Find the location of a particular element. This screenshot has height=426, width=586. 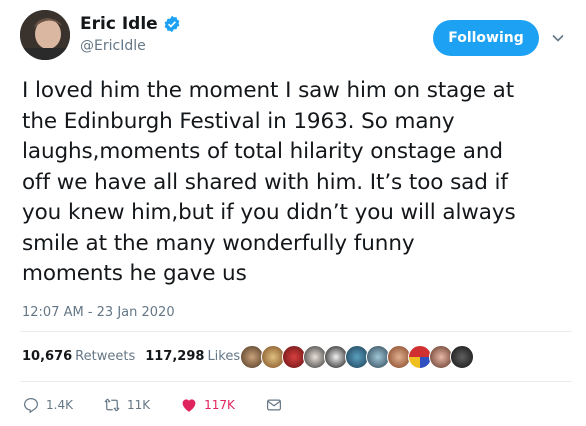

retweets-stat: 10,676 Retweets is located at coordinates (78, 356).